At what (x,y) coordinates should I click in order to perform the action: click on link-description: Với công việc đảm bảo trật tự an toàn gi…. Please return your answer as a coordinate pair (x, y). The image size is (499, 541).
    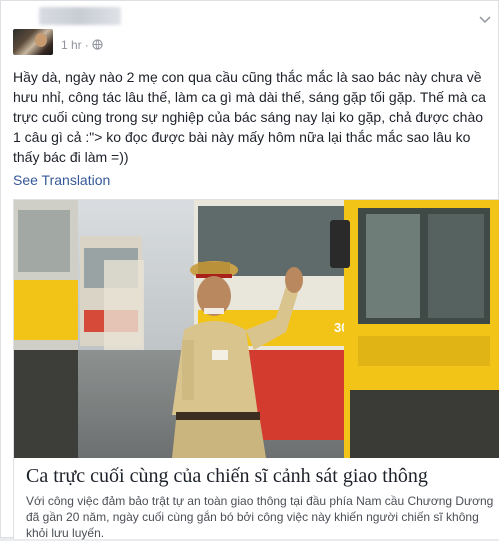
    Looking at the image, I should click on (260, 517).